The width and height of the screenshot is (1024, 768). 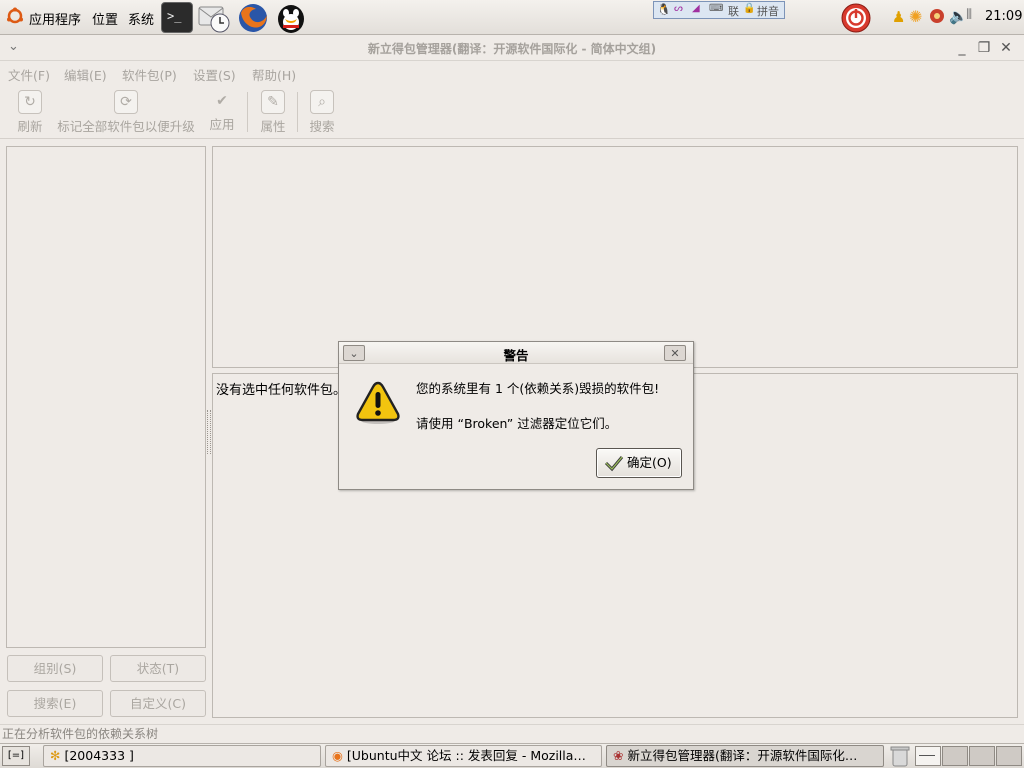 I want to click on menu-settings: 设置(S), so click(x=214, y=74).